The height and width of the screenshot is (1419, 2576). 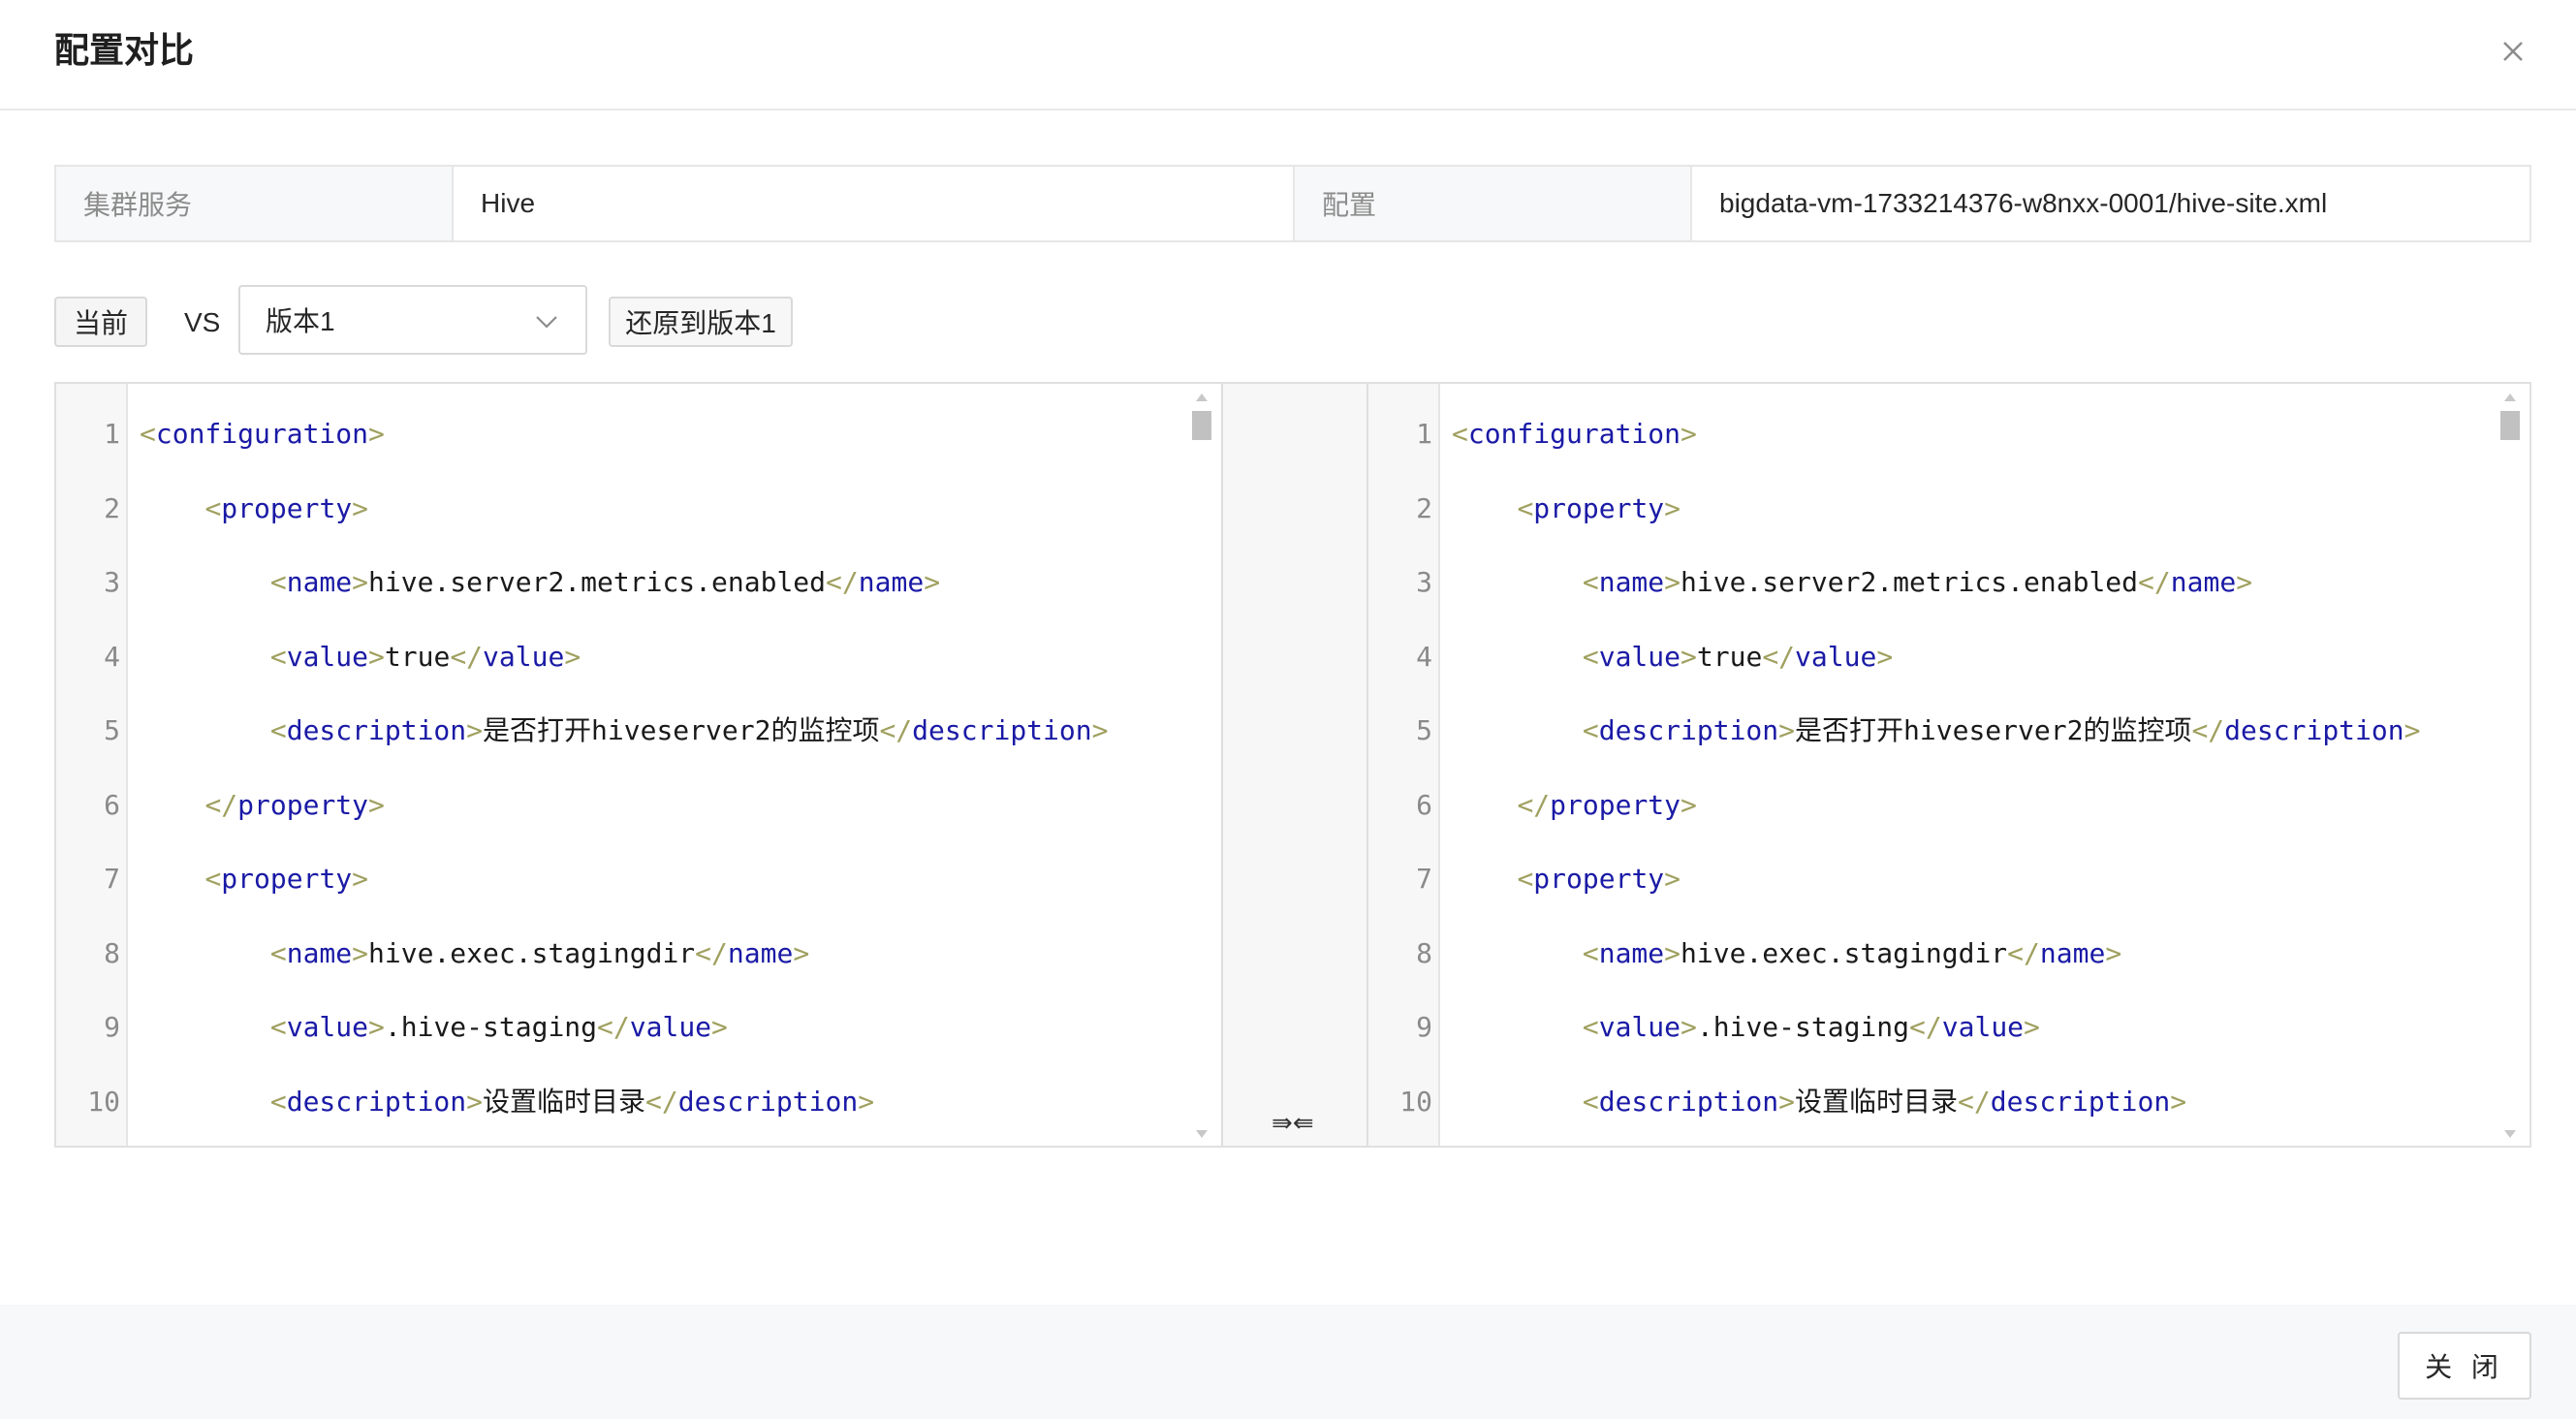 What do you see at coordinates (254, 879) in the screenshot?
I see `code-text: <property>` at bounding box center [254, 879].